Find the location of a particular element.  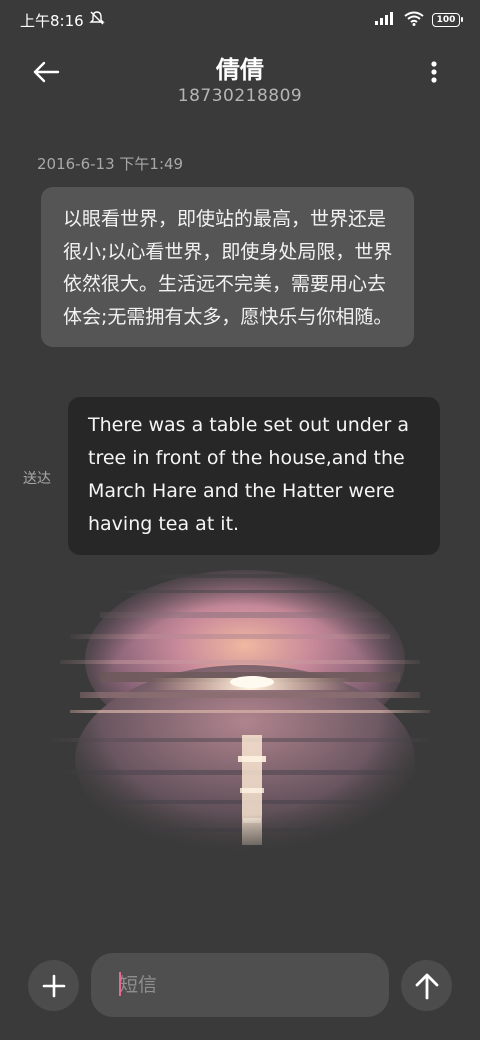

wifi-icon is located at coordinates (414, 20).